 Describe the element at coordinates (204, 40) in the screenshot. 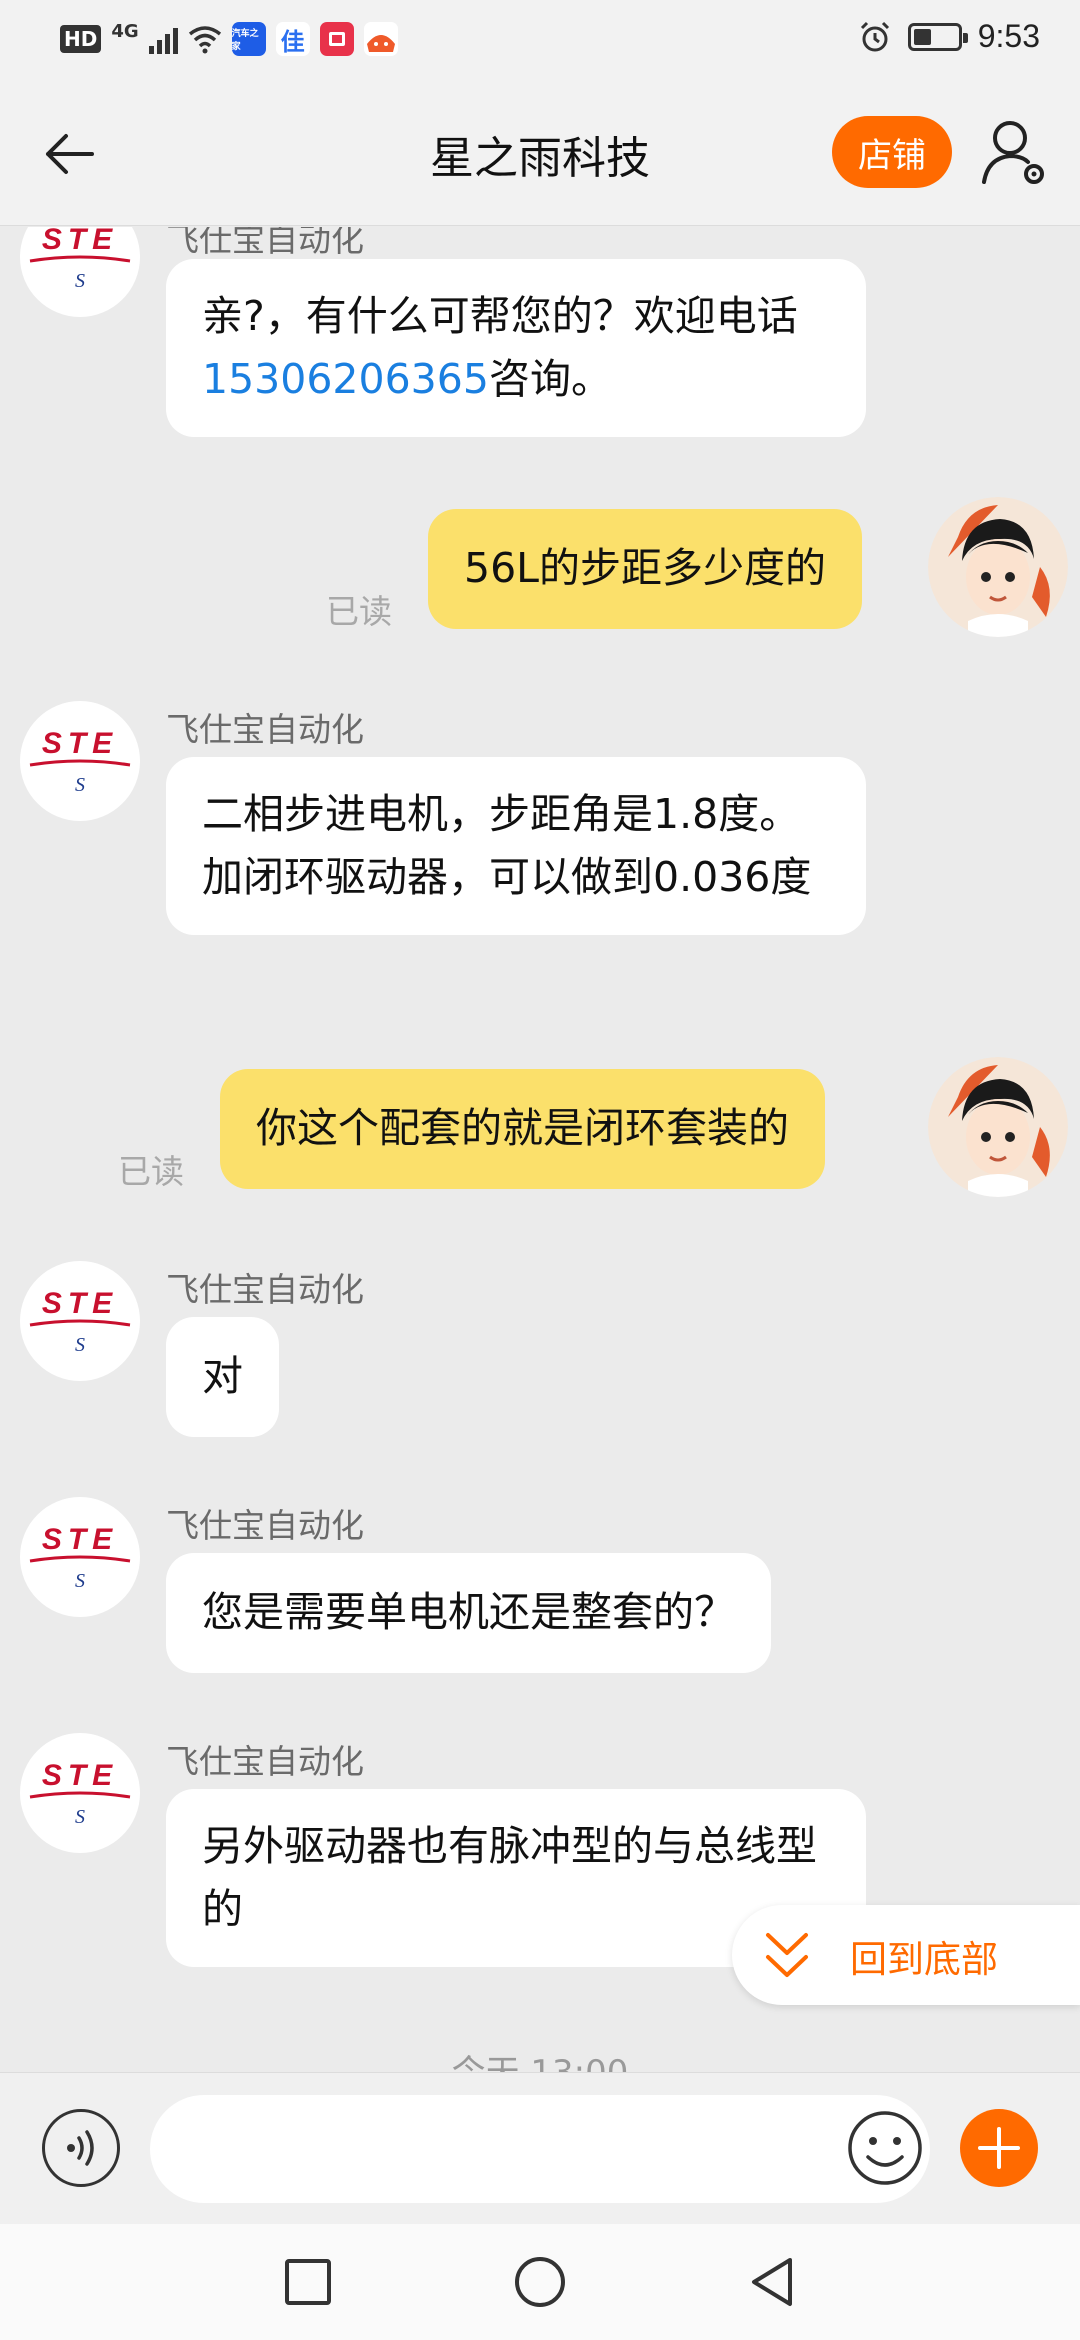

I see `wifi-icon` at that location.